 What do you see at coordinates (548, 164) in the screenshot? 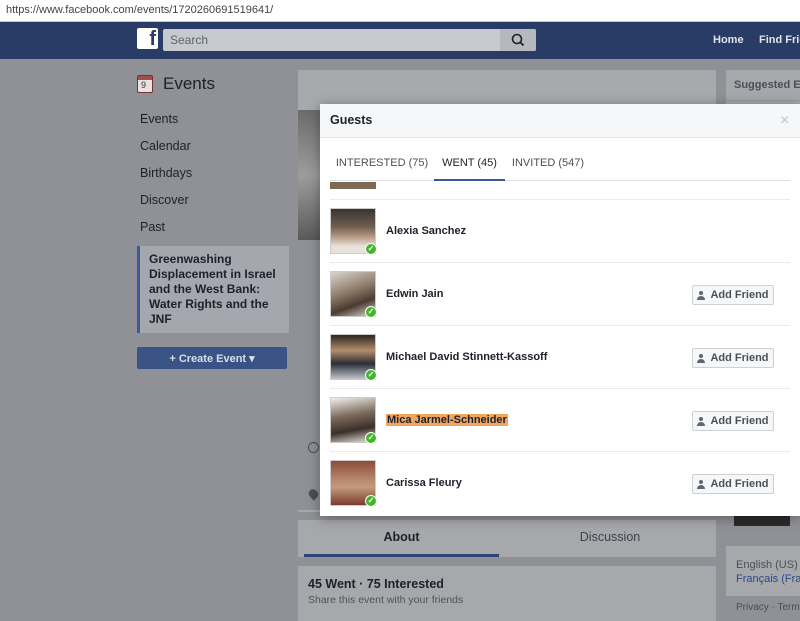
I see `tab-invited: INVITED (547)` at bounding box center [548, 164].